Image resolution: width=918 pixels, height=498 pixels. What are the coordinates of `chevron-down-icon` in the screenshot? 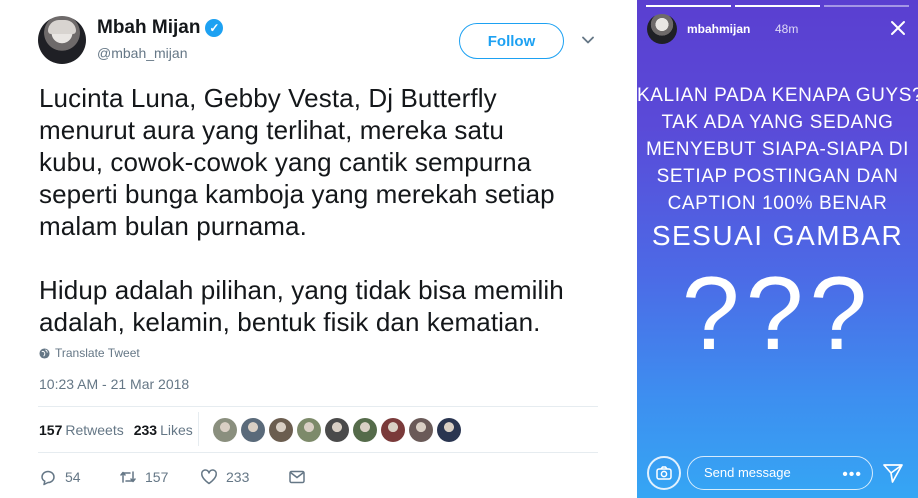 It's located at (588, 40).